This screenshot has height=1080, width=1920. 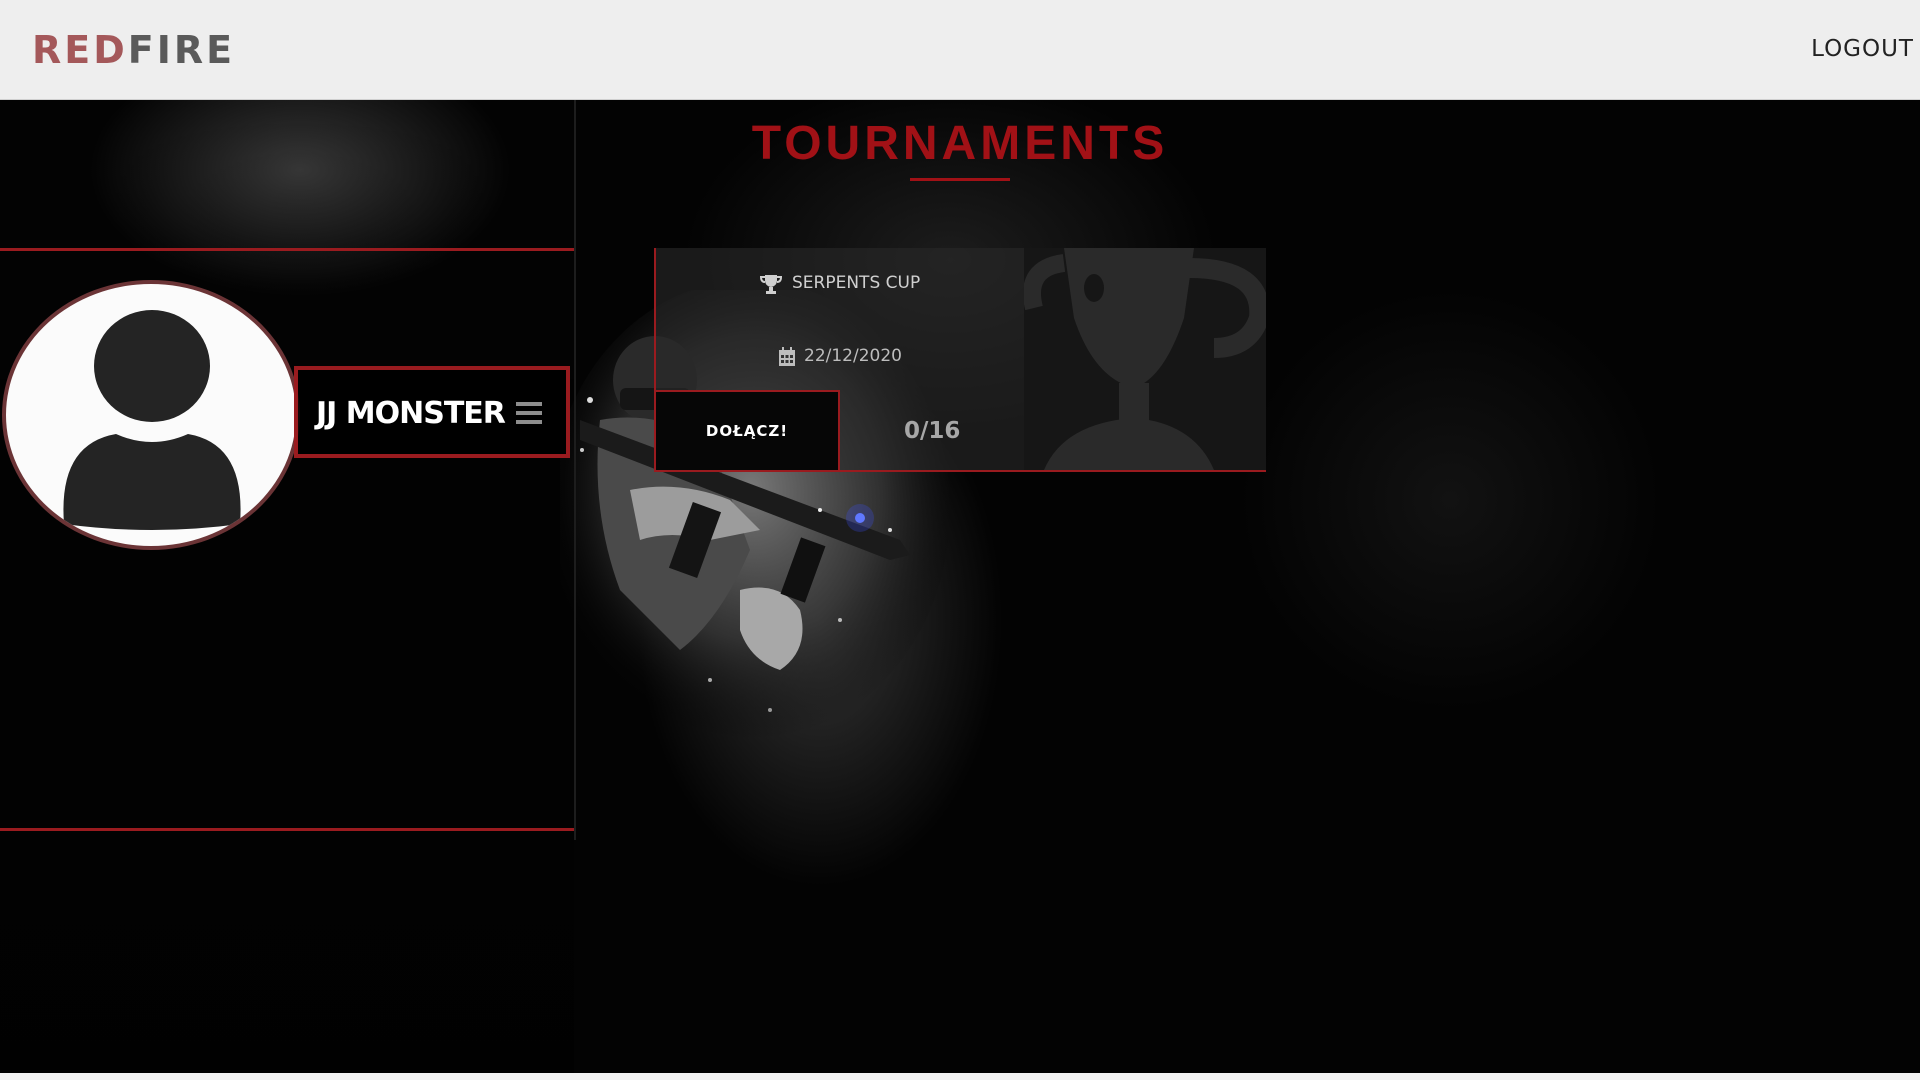 What do you see at coordinates (181, 50) in the screenshot?
I see `brand-logo-fire: FIRE` at bounding box center [181, 50].